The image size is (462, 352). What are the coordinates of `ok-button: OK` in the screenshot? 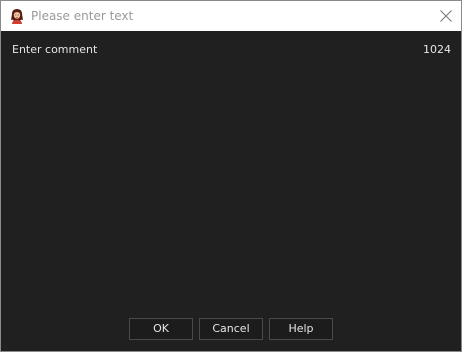 It's located at (161, 329).